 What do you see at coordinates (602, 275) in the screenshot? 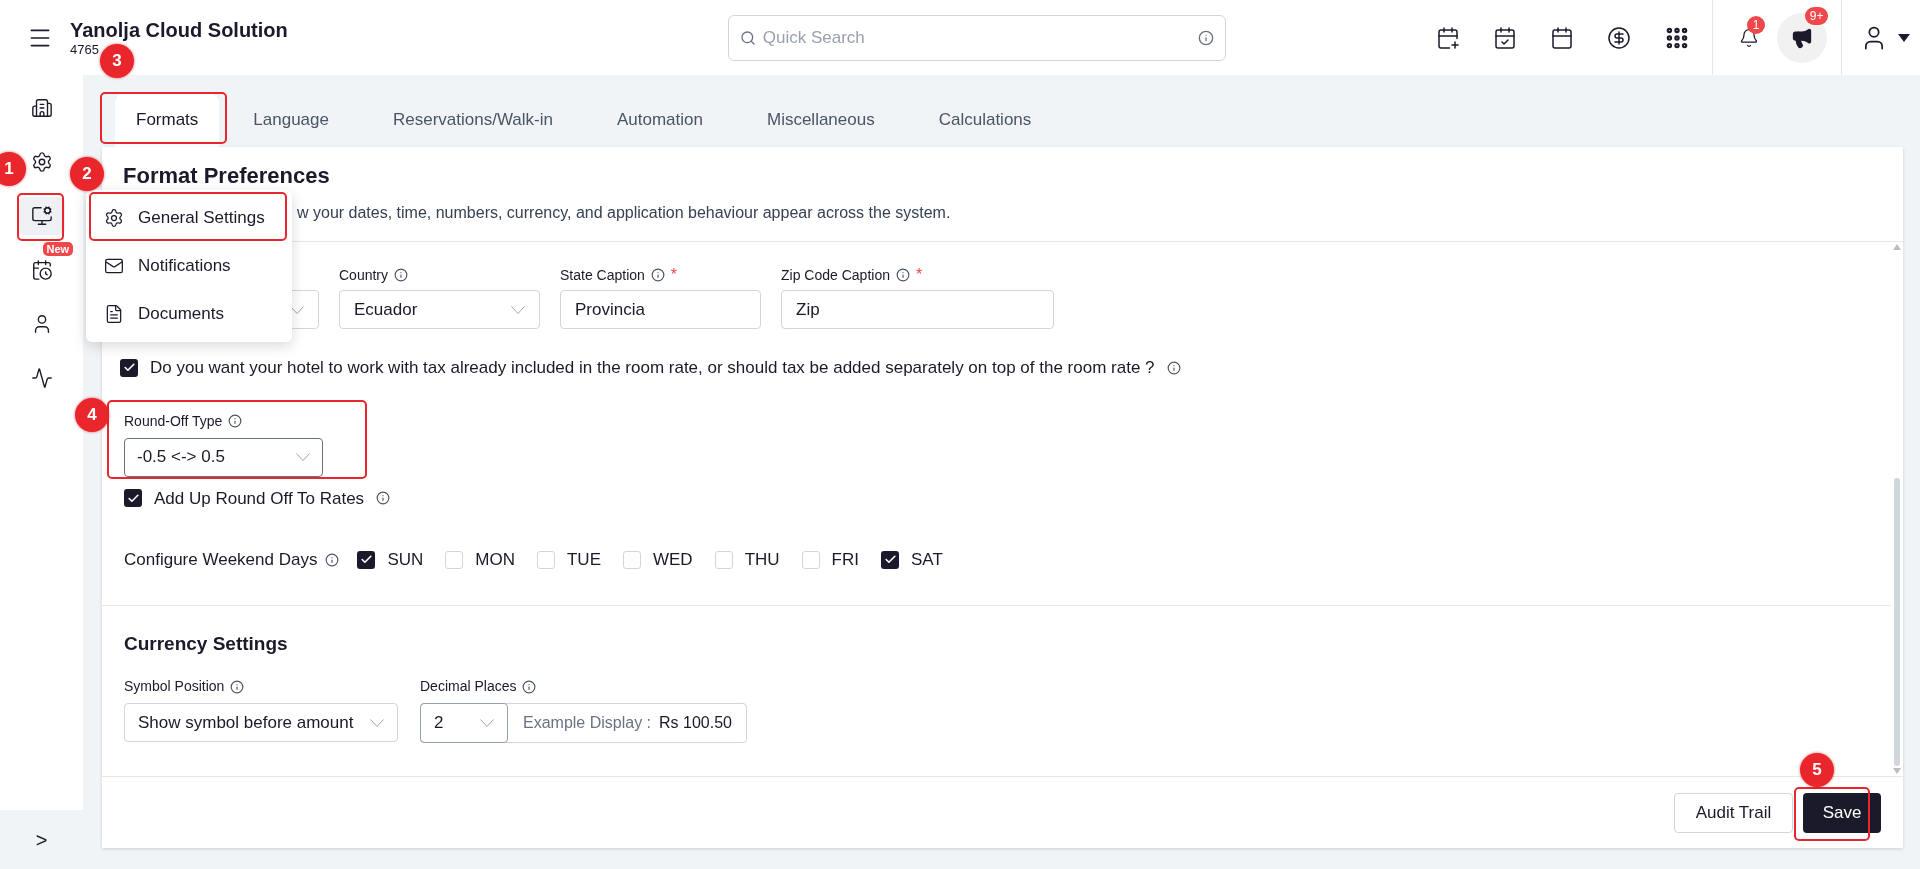
I see `field-label: State Caption` at bounding box center [602, 275].